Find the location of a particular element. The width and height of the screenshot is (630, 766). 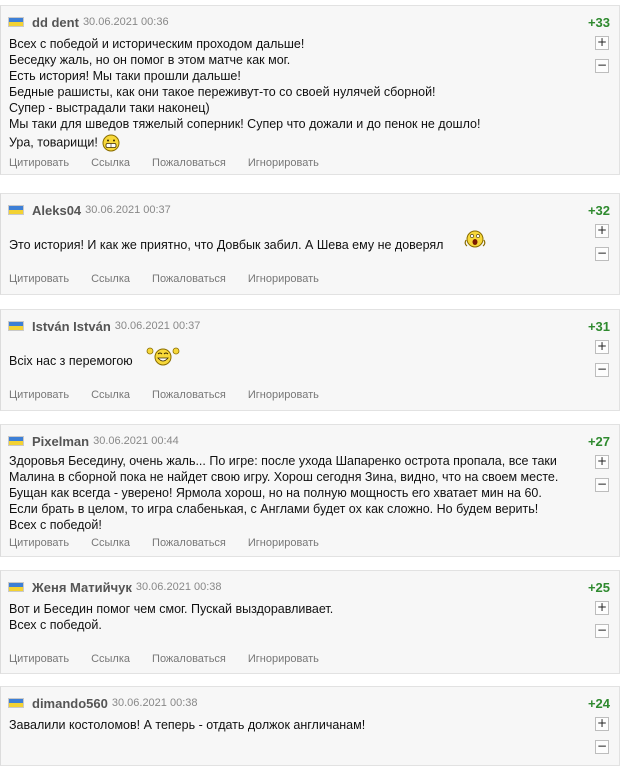

comment-header: dimando560 30.06.2021 00:38 is located at coordinates (103, 703).